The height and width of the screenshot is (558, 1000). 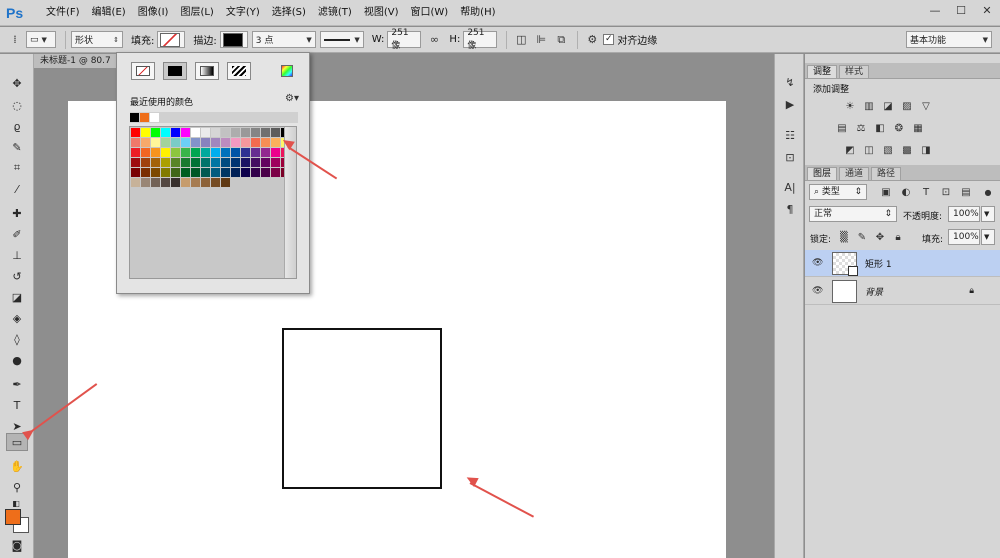 I want to click on lock-all-icon: 🔒︎, so click(x=898, y=237).